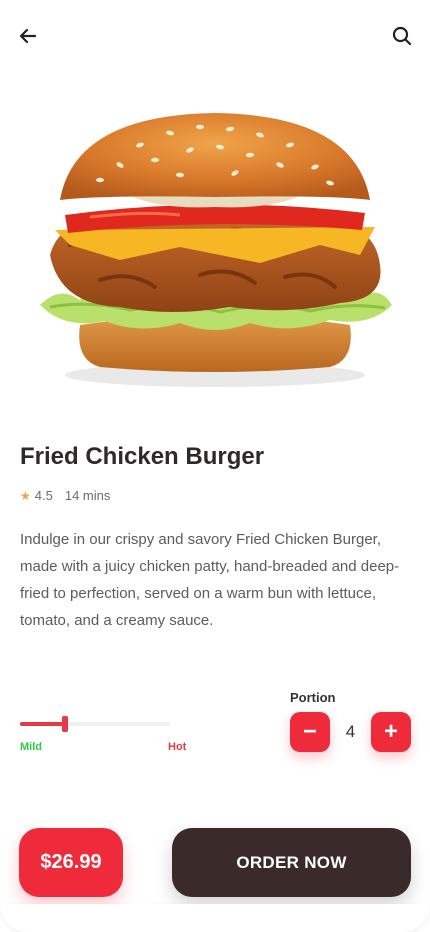 The width and height of the screenshot is (430, 932). Describe the element at coordinates (350, 731) in the screenshot. I see `portion-value: 4` at that location.